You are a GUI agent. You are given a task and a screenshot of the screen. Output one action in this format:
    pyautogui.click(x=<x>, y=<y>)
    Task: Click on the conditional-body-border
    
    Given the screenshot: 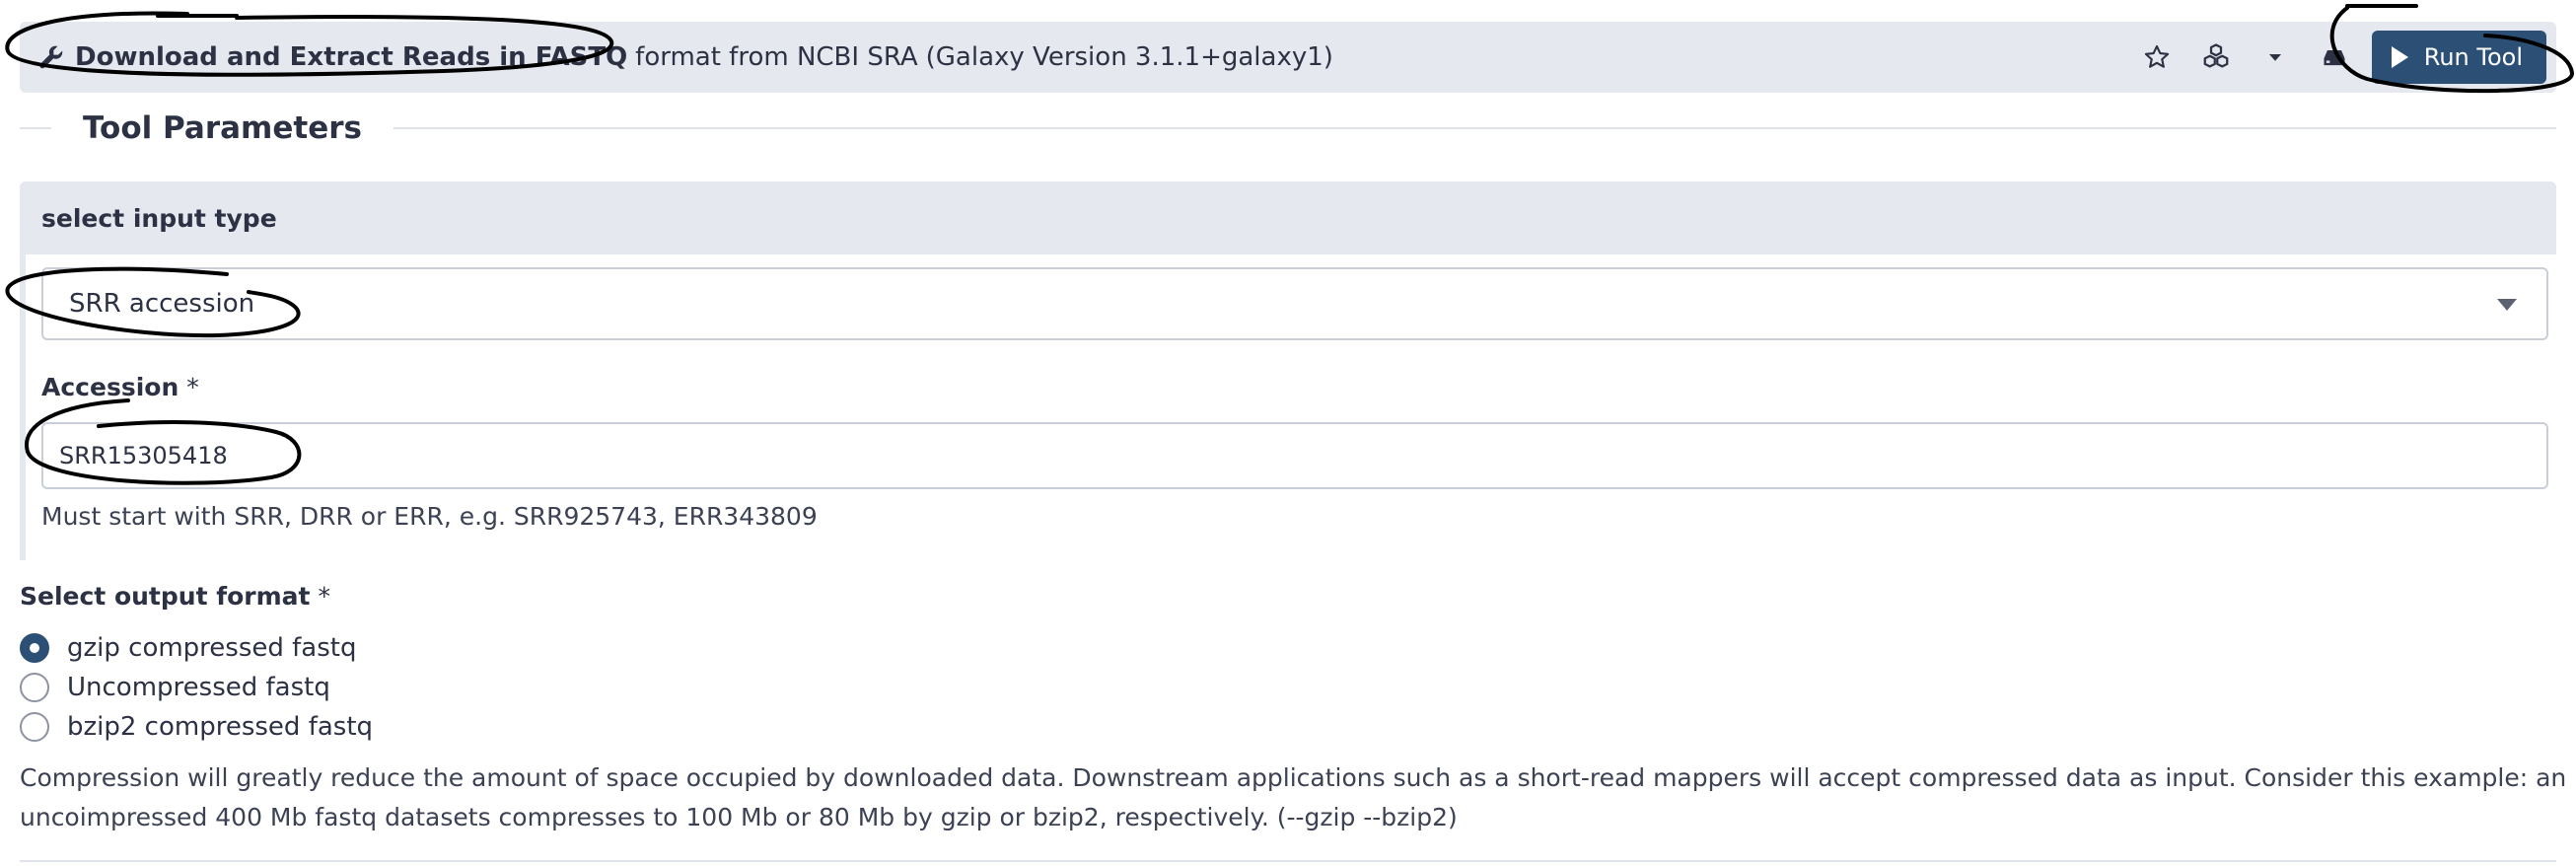 What is the action you would take?
    pyautogui.click(x=29, y=407)
    